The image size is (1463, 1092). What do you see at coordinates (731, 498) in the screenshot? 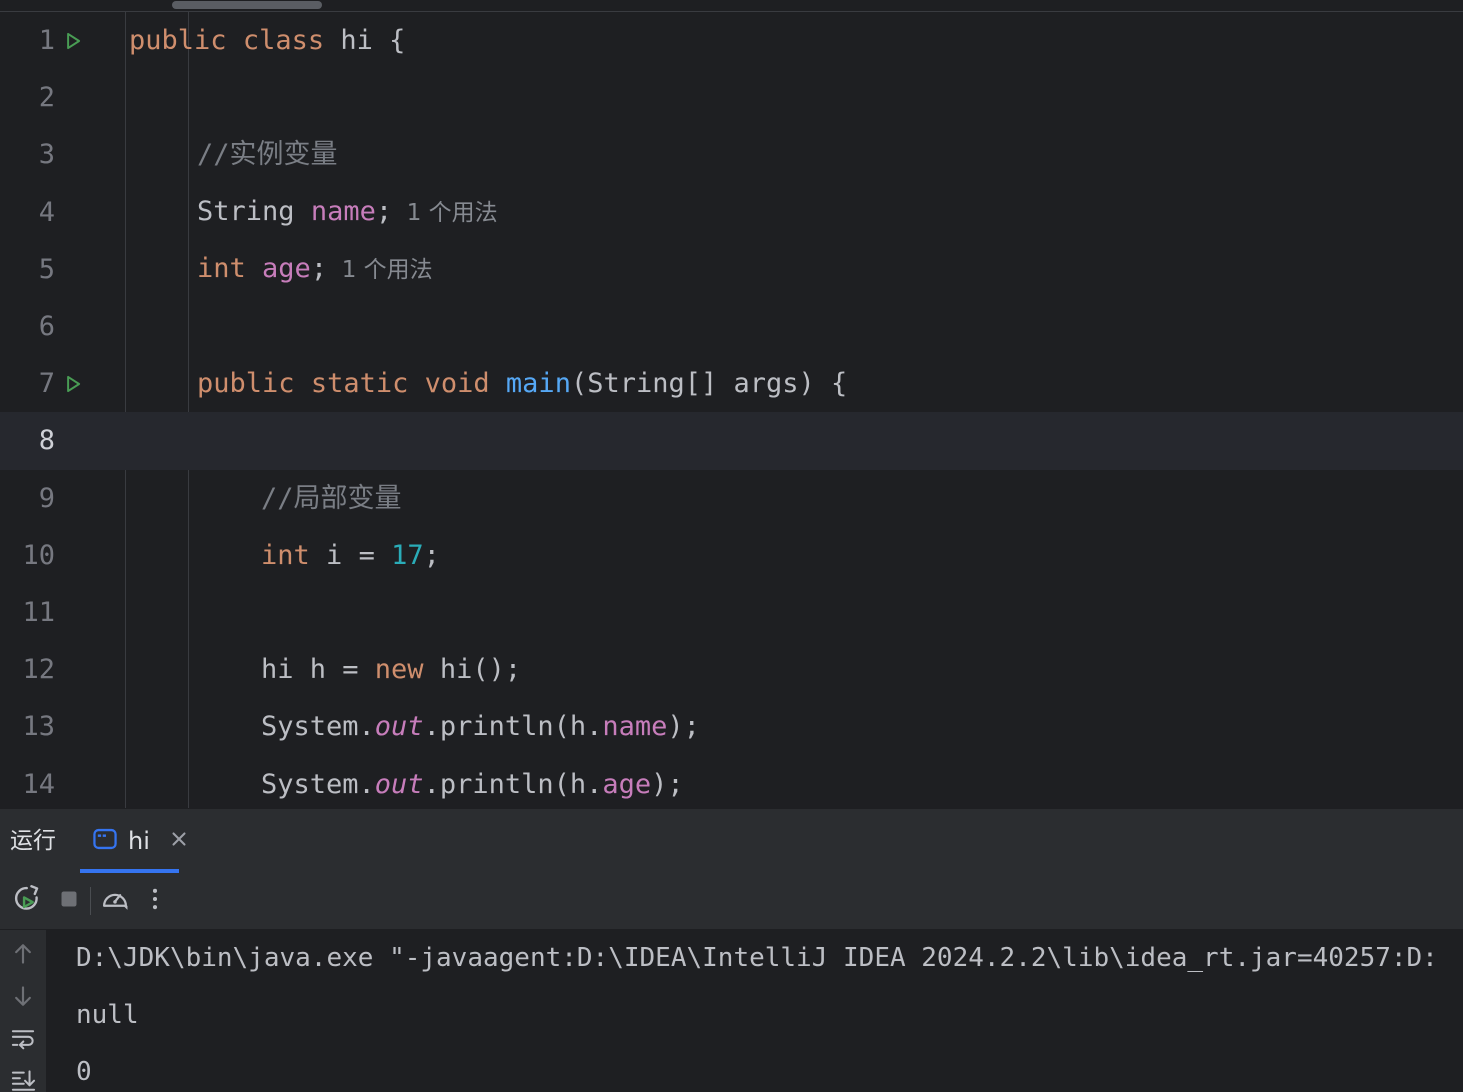
I see `editor-line: 9 //局部变量` at bounding box center [731, 498].